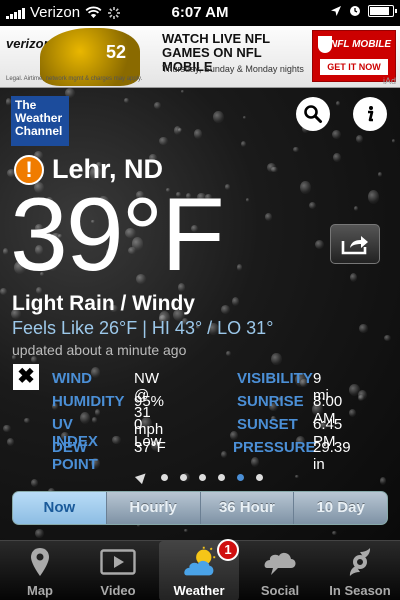 Image resolution: width=400 pixels, height=600 pixels. What do you see at coordinates (118, 570) in the screenshot?
I see `tab-video: Video` at bounding box center [118, 570].